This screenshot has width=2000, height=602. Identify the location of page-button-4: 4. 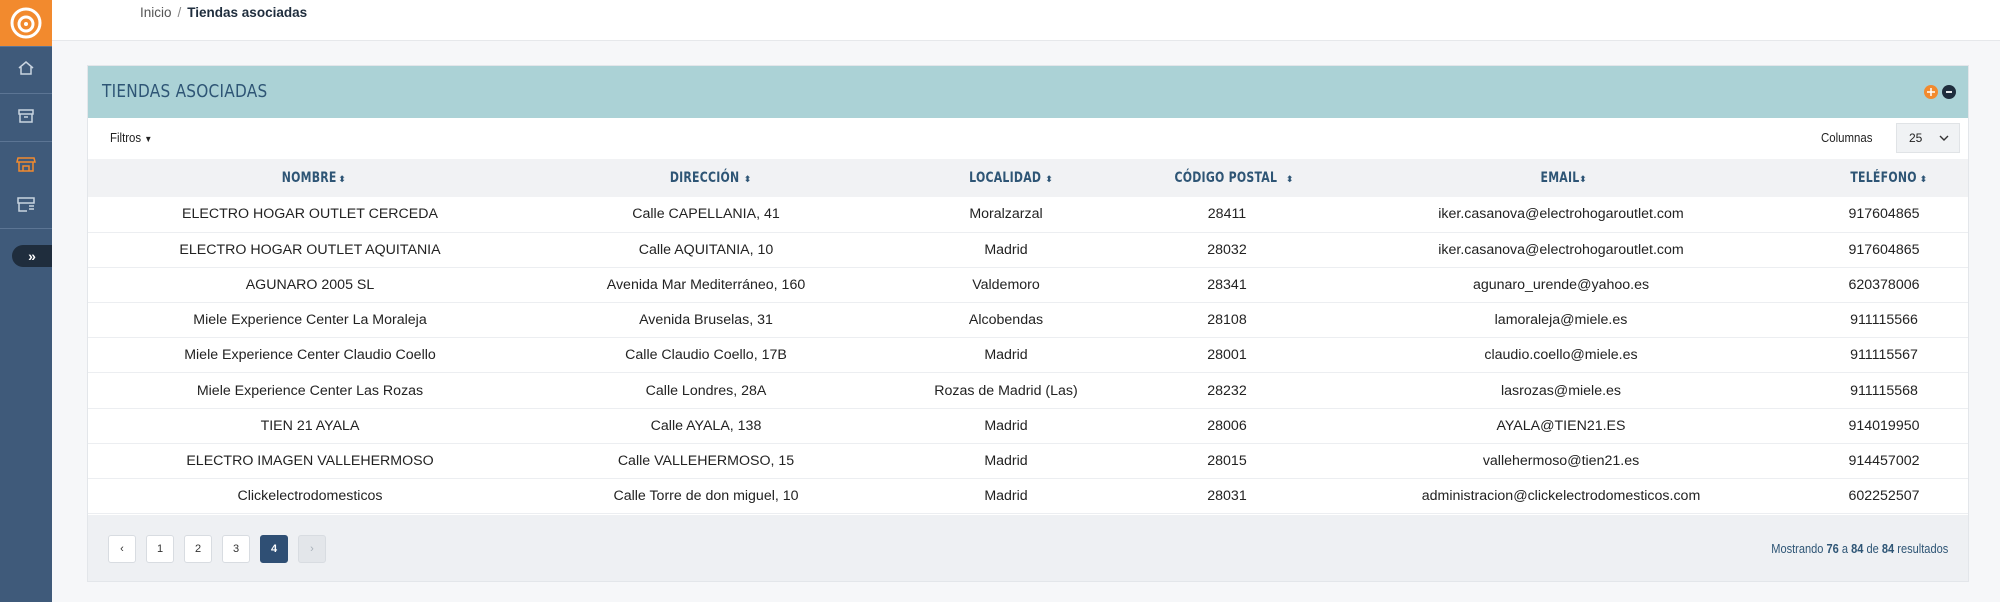
(274, 549).